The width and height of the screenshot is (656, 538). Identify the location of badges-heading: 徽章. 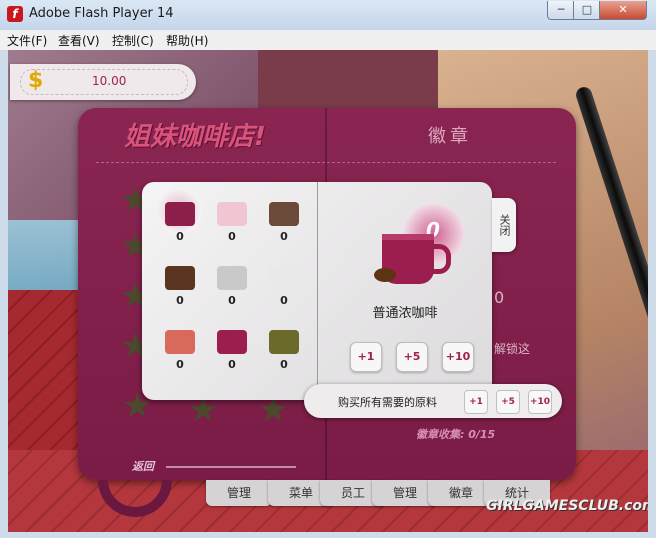
(450, 136).